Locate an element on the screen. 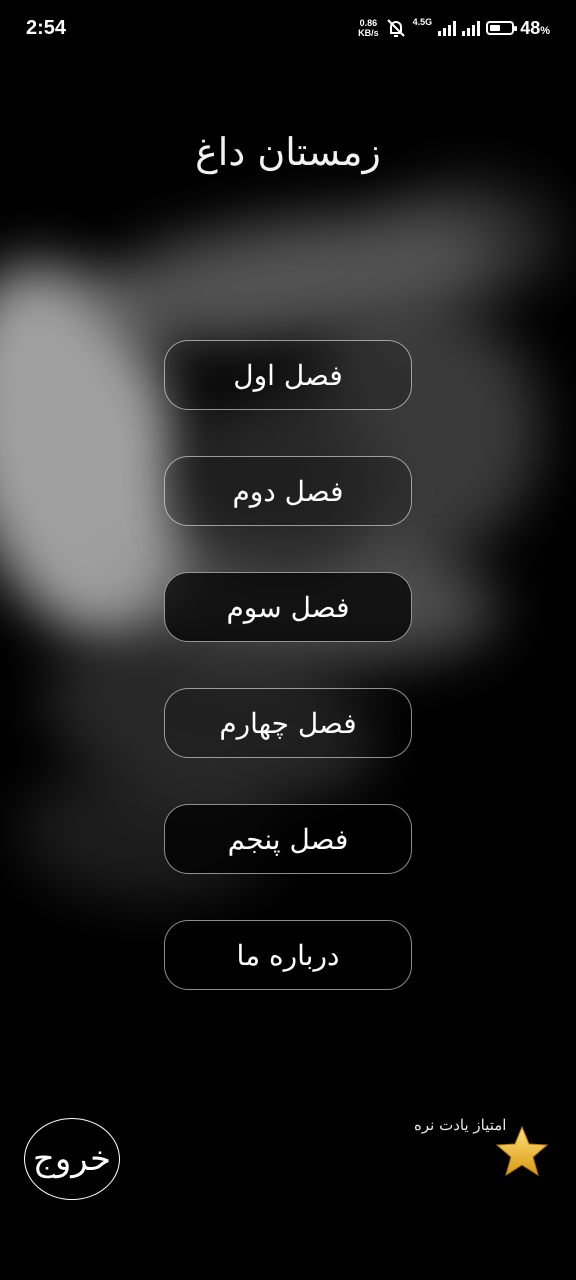 The image size is (576, 1280). network-type: 4.5G is located at coordinates (422, 22).